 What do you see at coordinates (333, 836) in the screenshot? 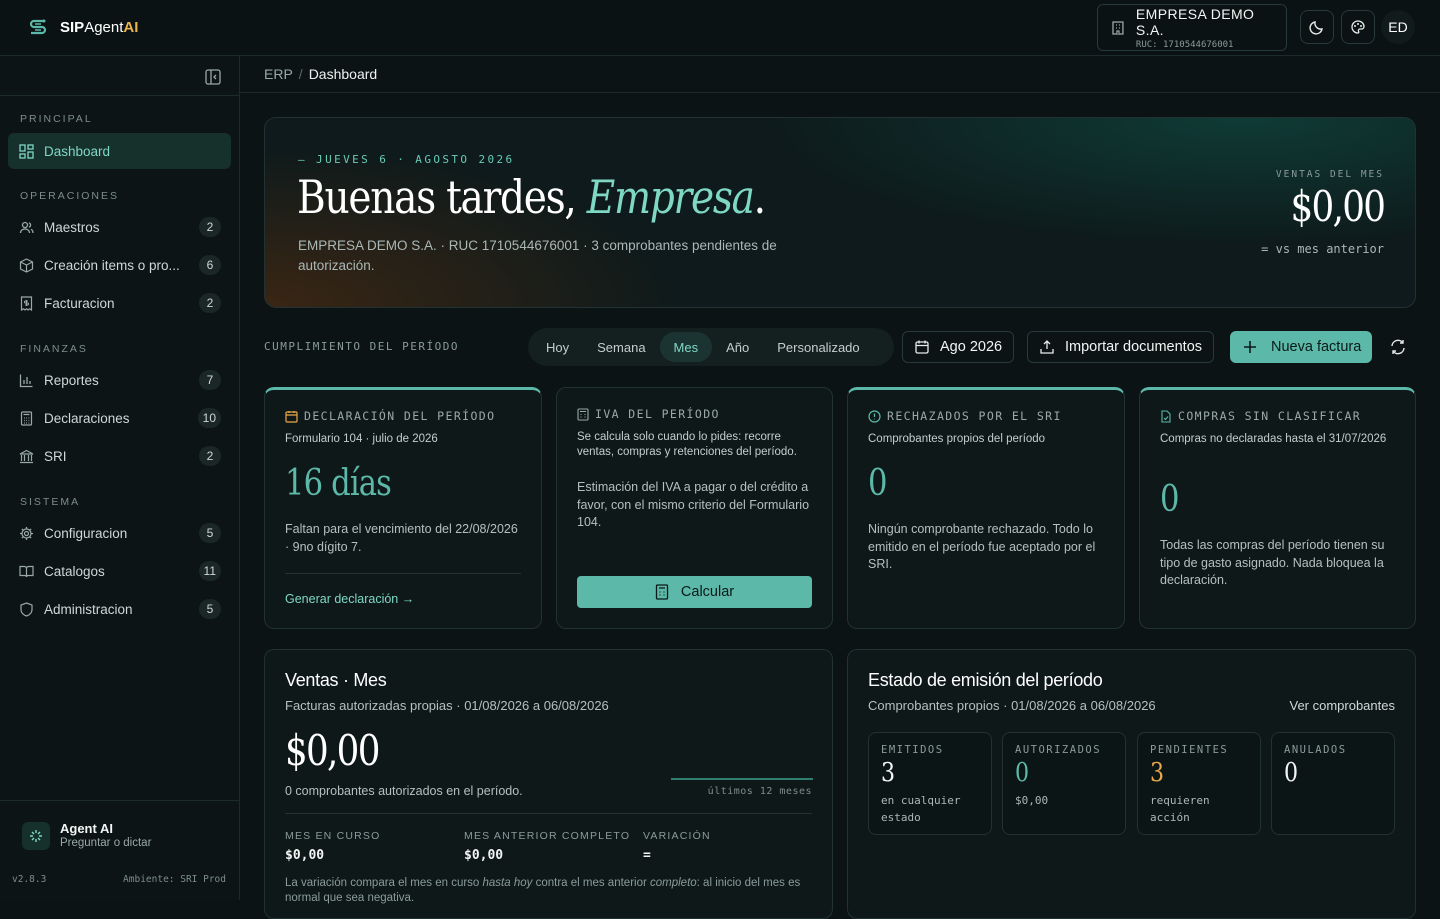
I see `metric-current-label: MES EN CURSO` at bounding box center [333, 836].